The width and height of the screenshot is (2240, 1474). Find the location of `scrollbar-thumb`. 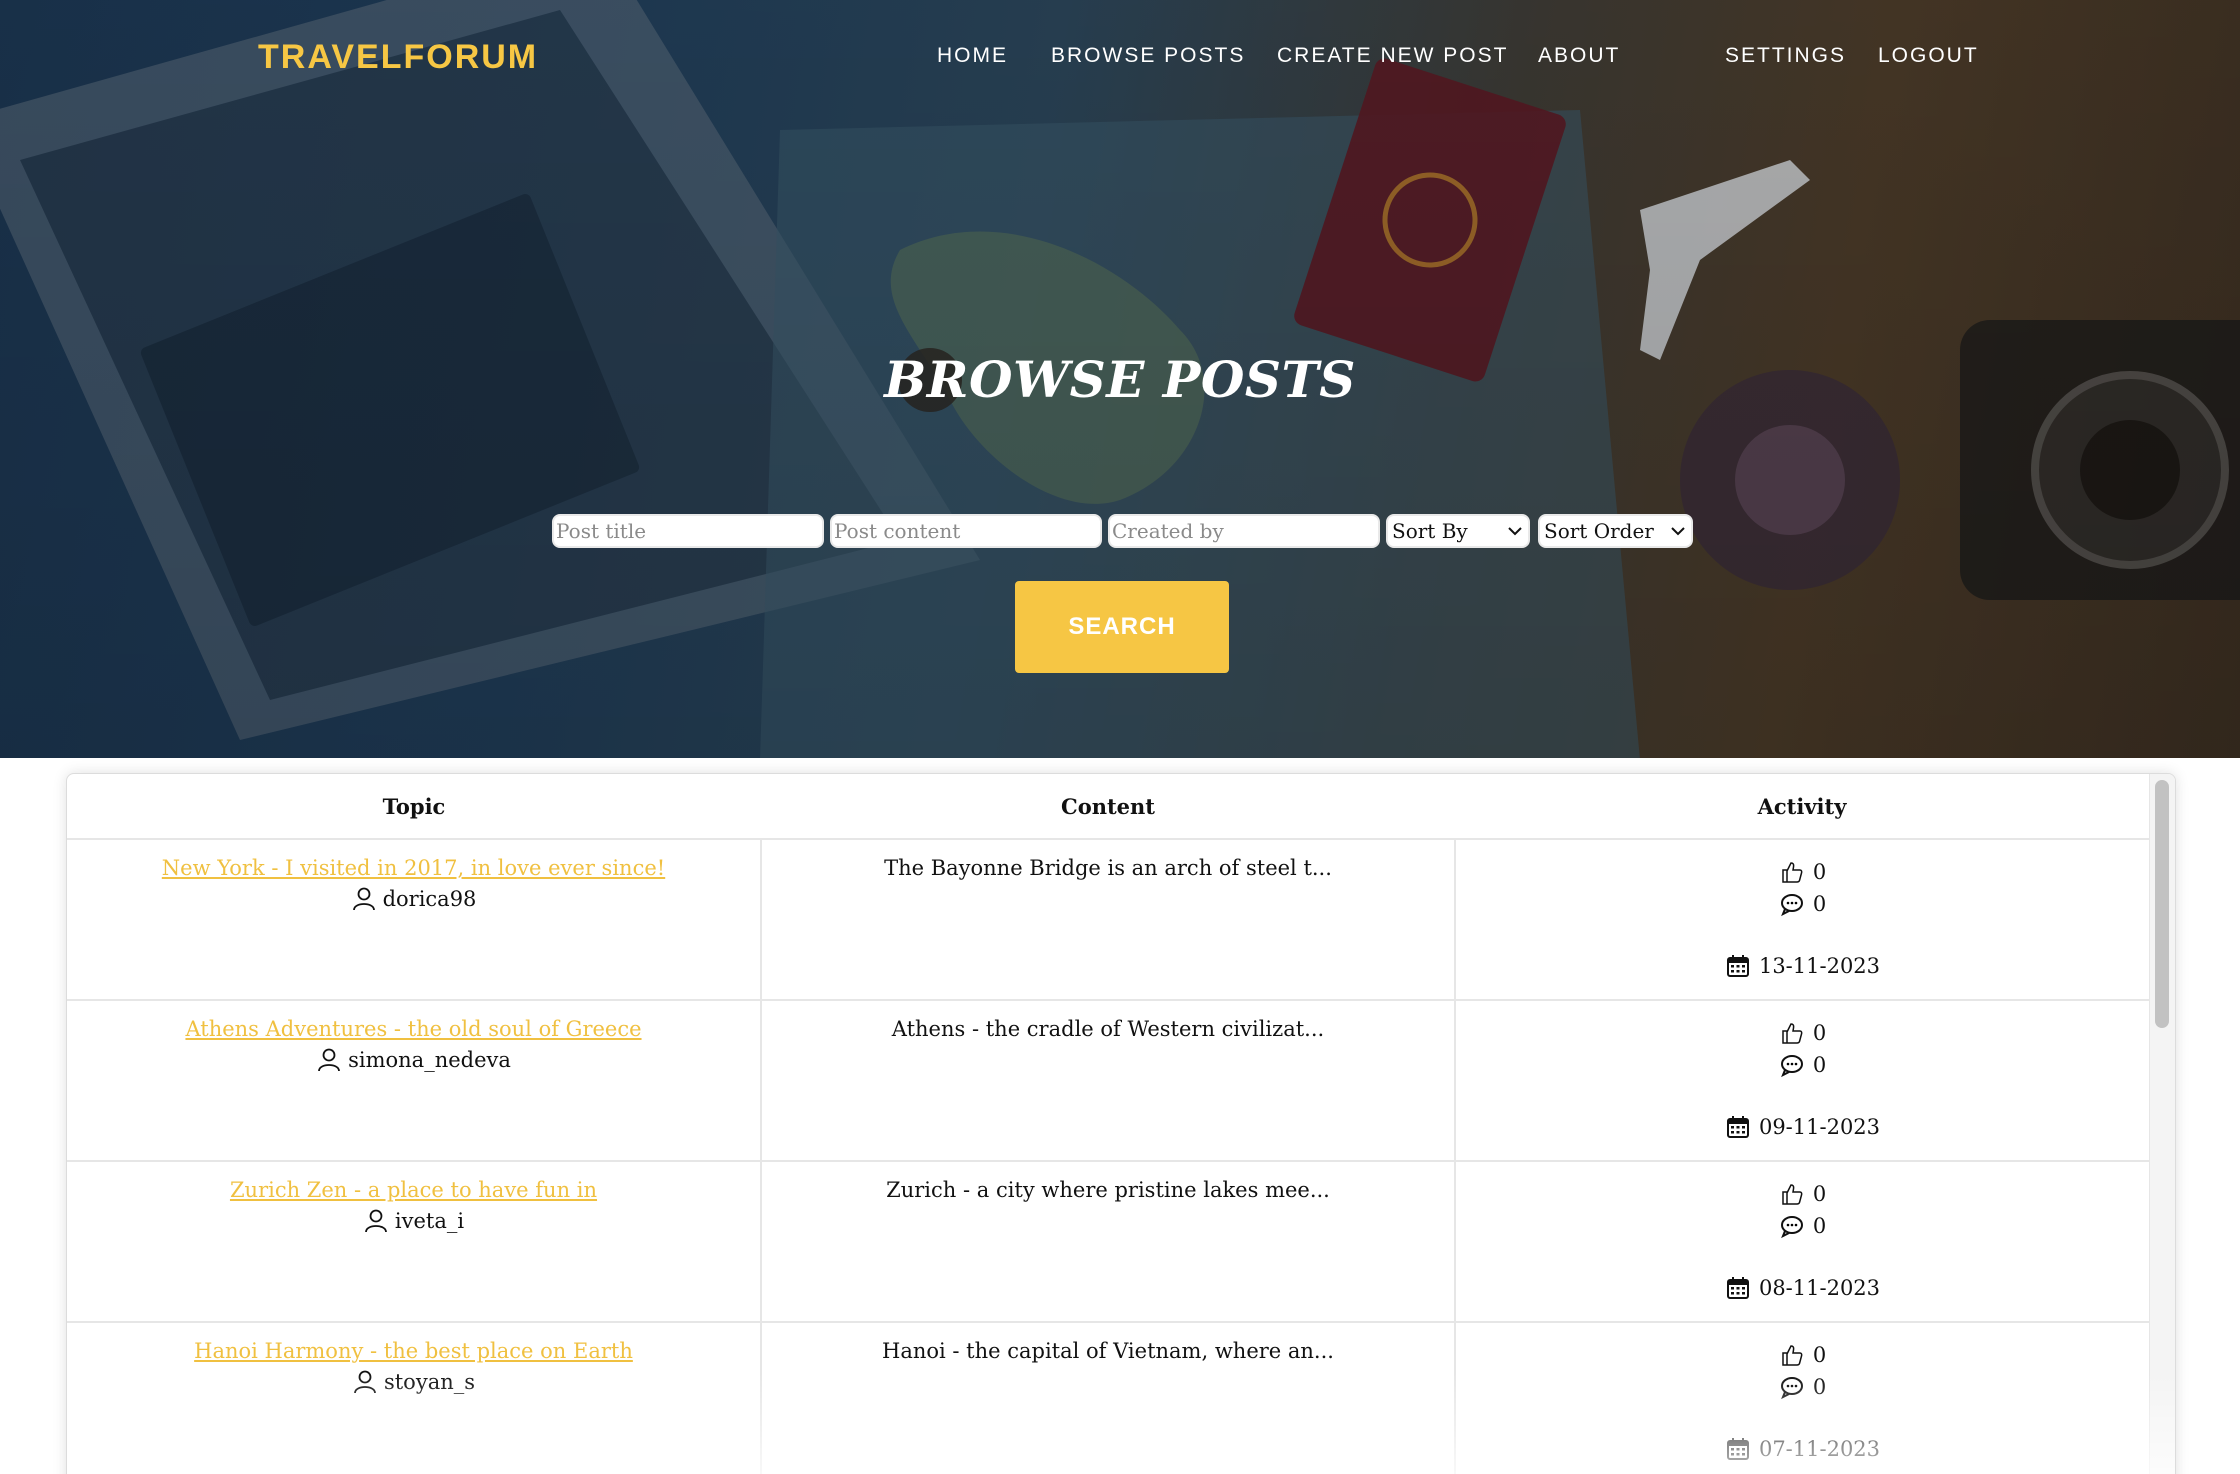

scrollbar-thumb is located at coordinates (2162, 904).